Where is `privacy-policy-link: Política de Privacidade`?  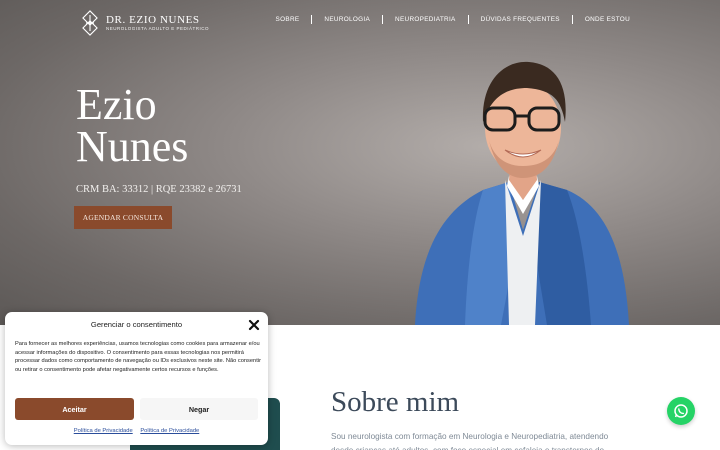
privacy-policy-link: Política de Privacidade is located at coordinates (103, 431).